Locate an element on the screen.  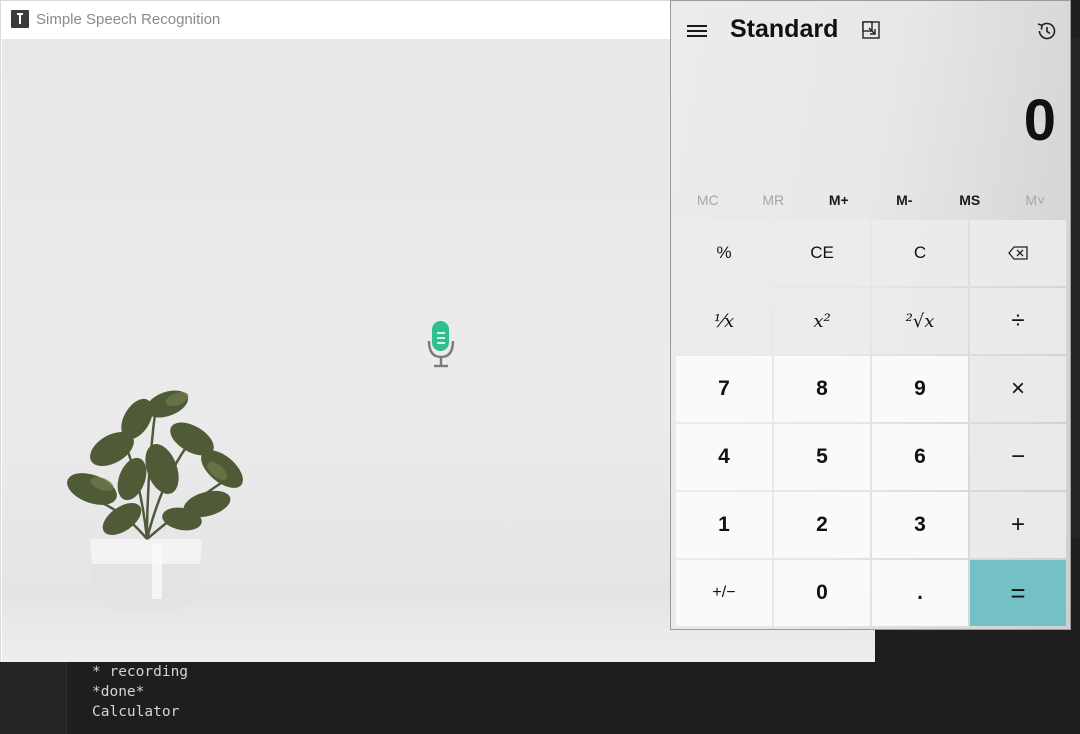
digit-2-button: 2 is located at coordinates (822, 525).